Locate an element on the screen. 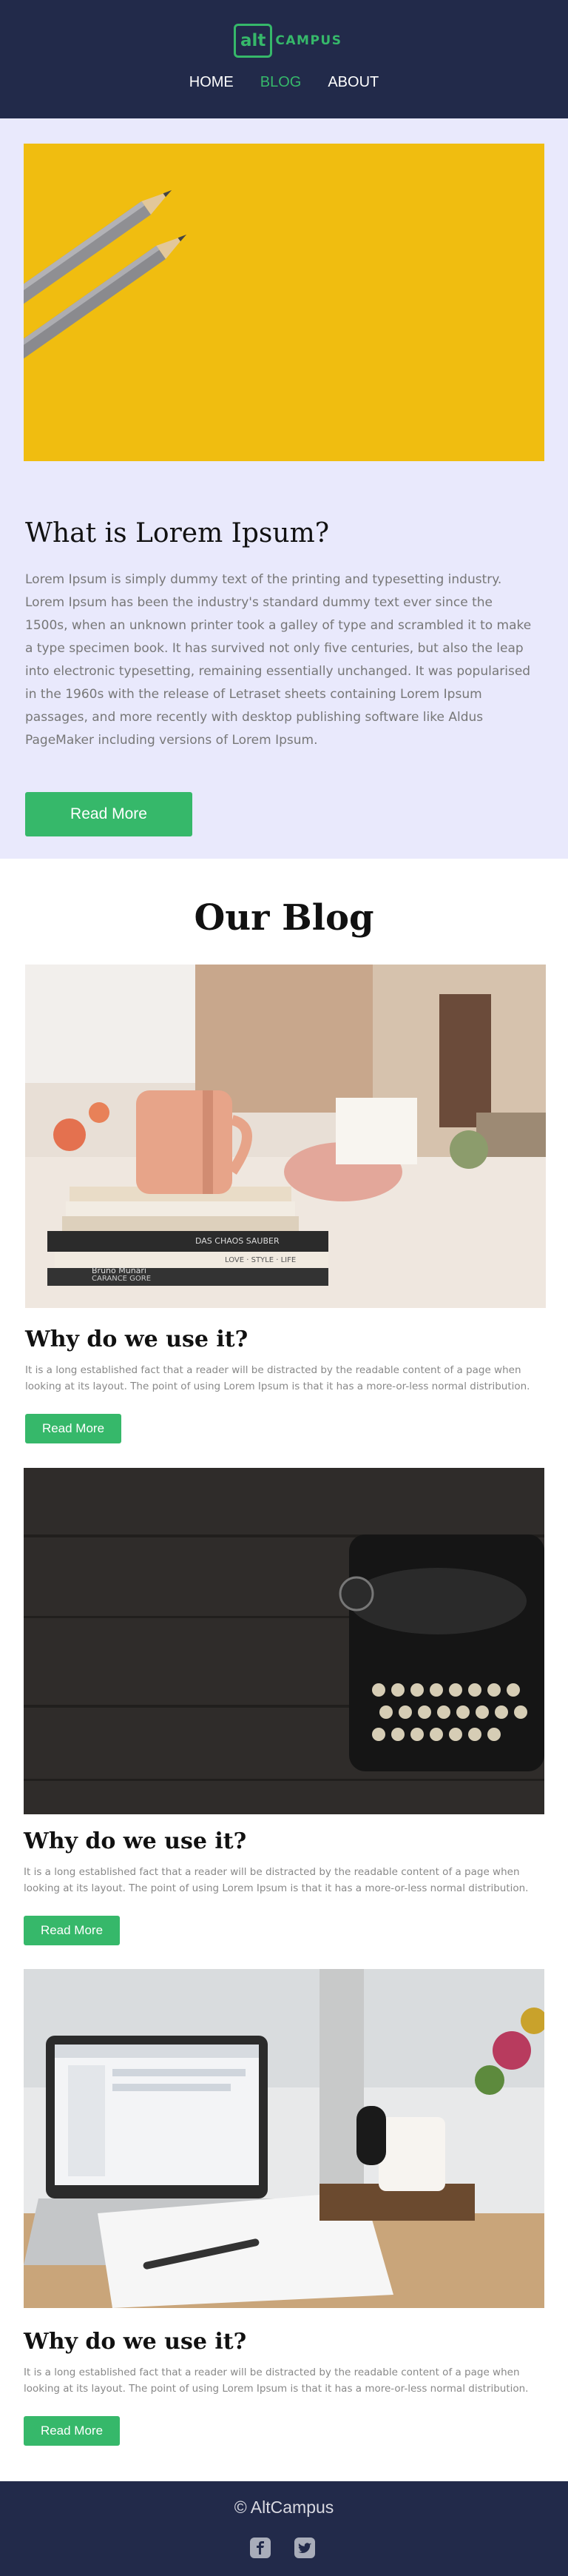 Image resolution: width=568 pixels, height=2576 pixels. hero-title: What is Lorem Ipsum? is located at coordinates (177, 533).